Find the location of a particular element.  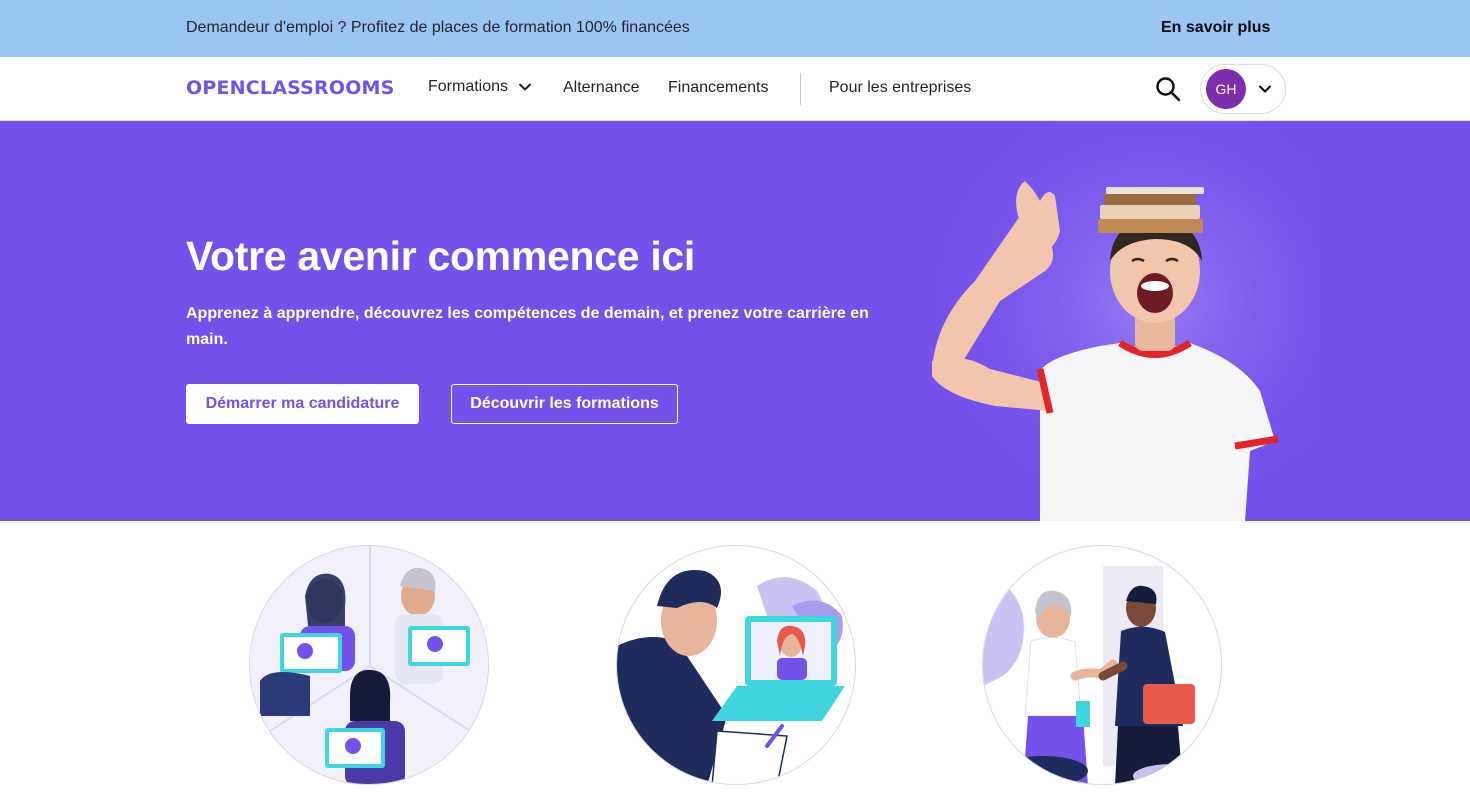

certificates-illustration-art is located at coordinates (369, 665).